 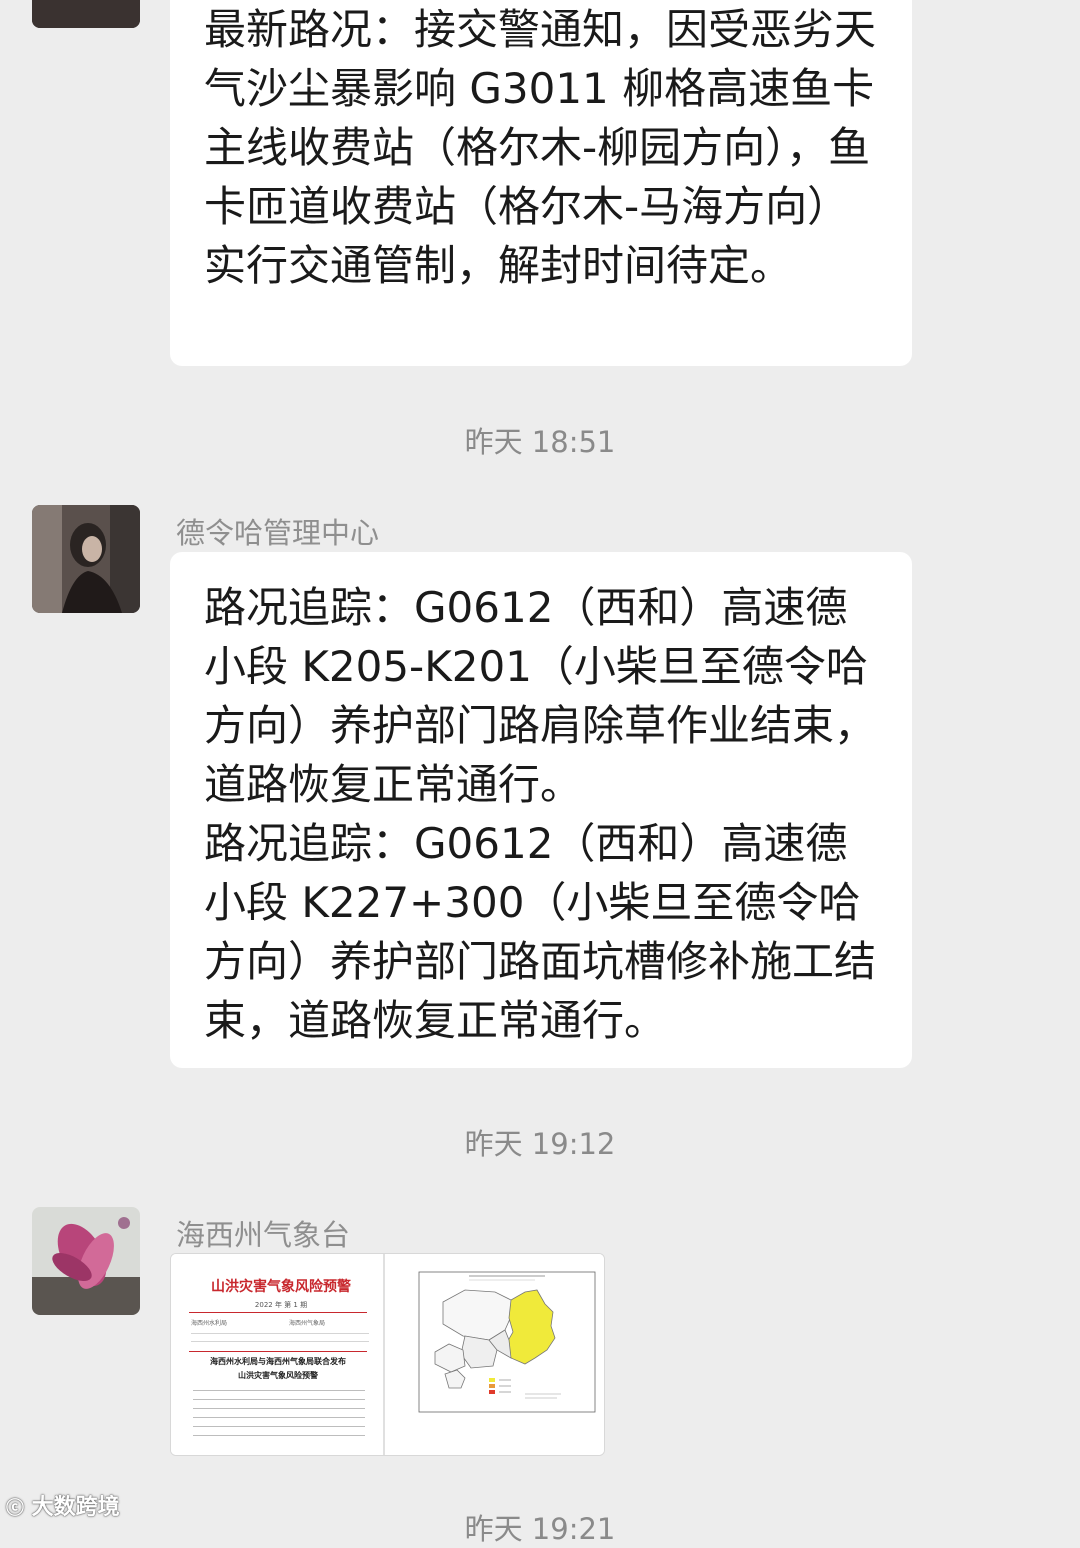 I want to click on watermark: ⓒ 大数跨境, so click(x=63, y=1505).